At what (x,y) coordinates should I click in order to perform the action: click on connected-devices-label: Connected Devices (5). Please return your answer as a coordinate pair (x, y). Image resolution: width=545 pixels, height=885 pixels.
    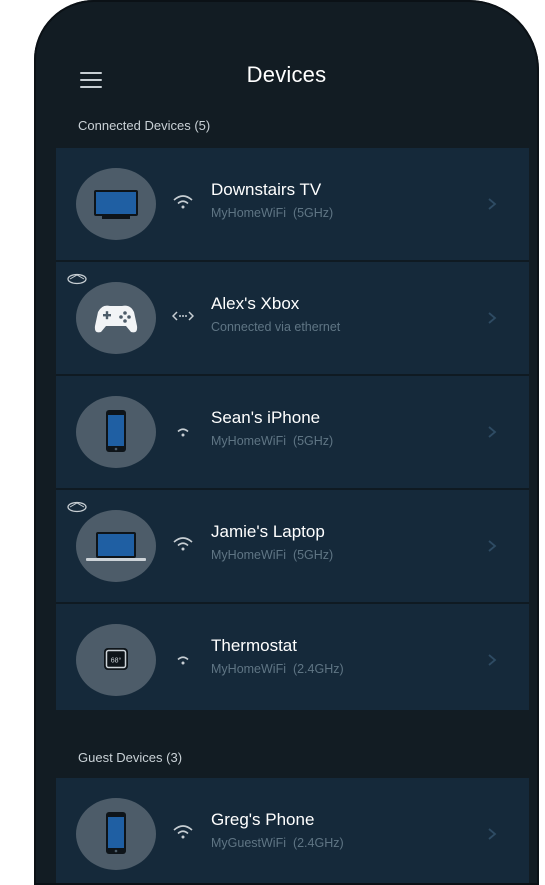
    Looking at the image, I should click on (144, 125).